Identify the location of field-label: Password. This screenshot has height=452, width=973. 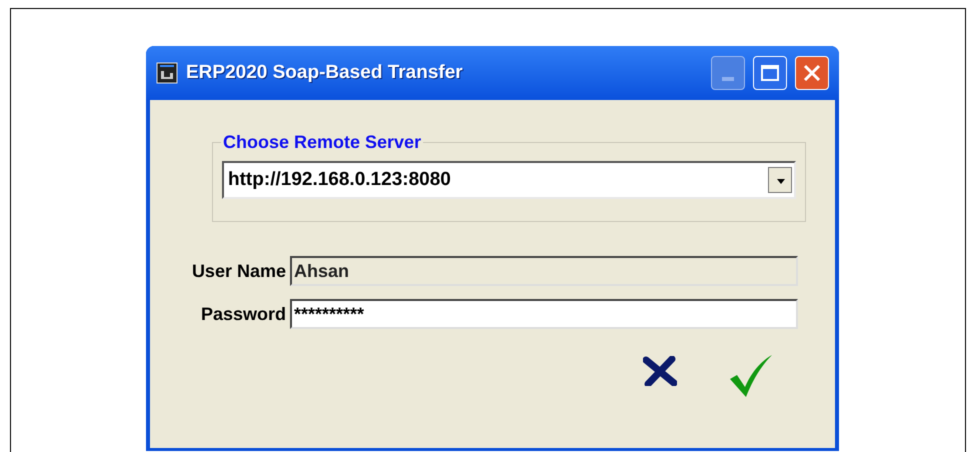
(243, 314).